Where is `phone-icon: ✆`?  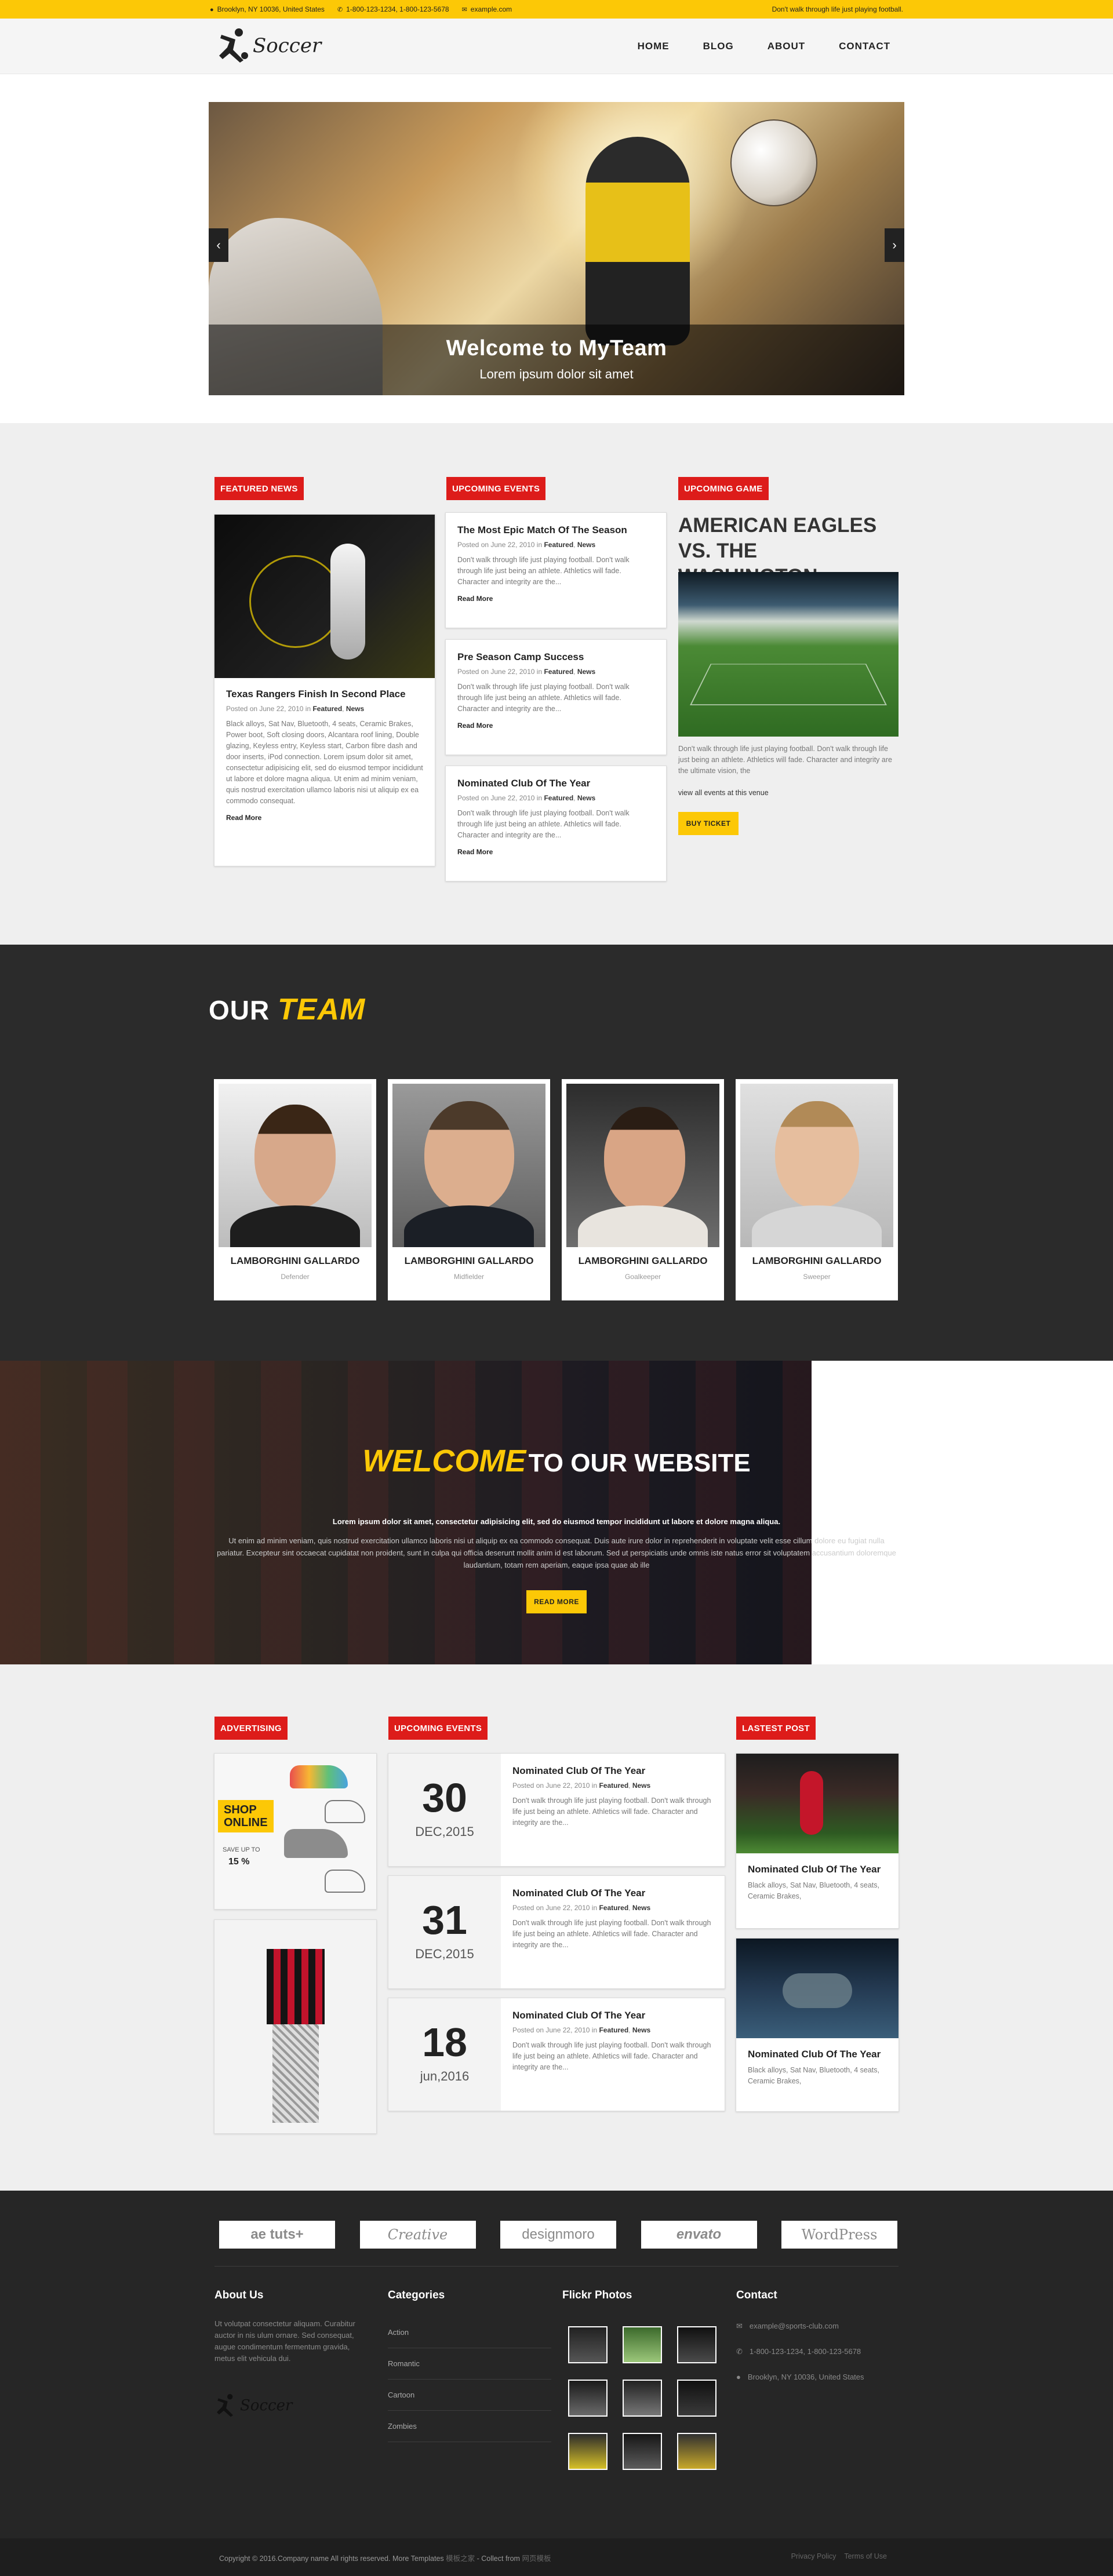
phone-icon: ✆ is located at coordinates (340, 9).